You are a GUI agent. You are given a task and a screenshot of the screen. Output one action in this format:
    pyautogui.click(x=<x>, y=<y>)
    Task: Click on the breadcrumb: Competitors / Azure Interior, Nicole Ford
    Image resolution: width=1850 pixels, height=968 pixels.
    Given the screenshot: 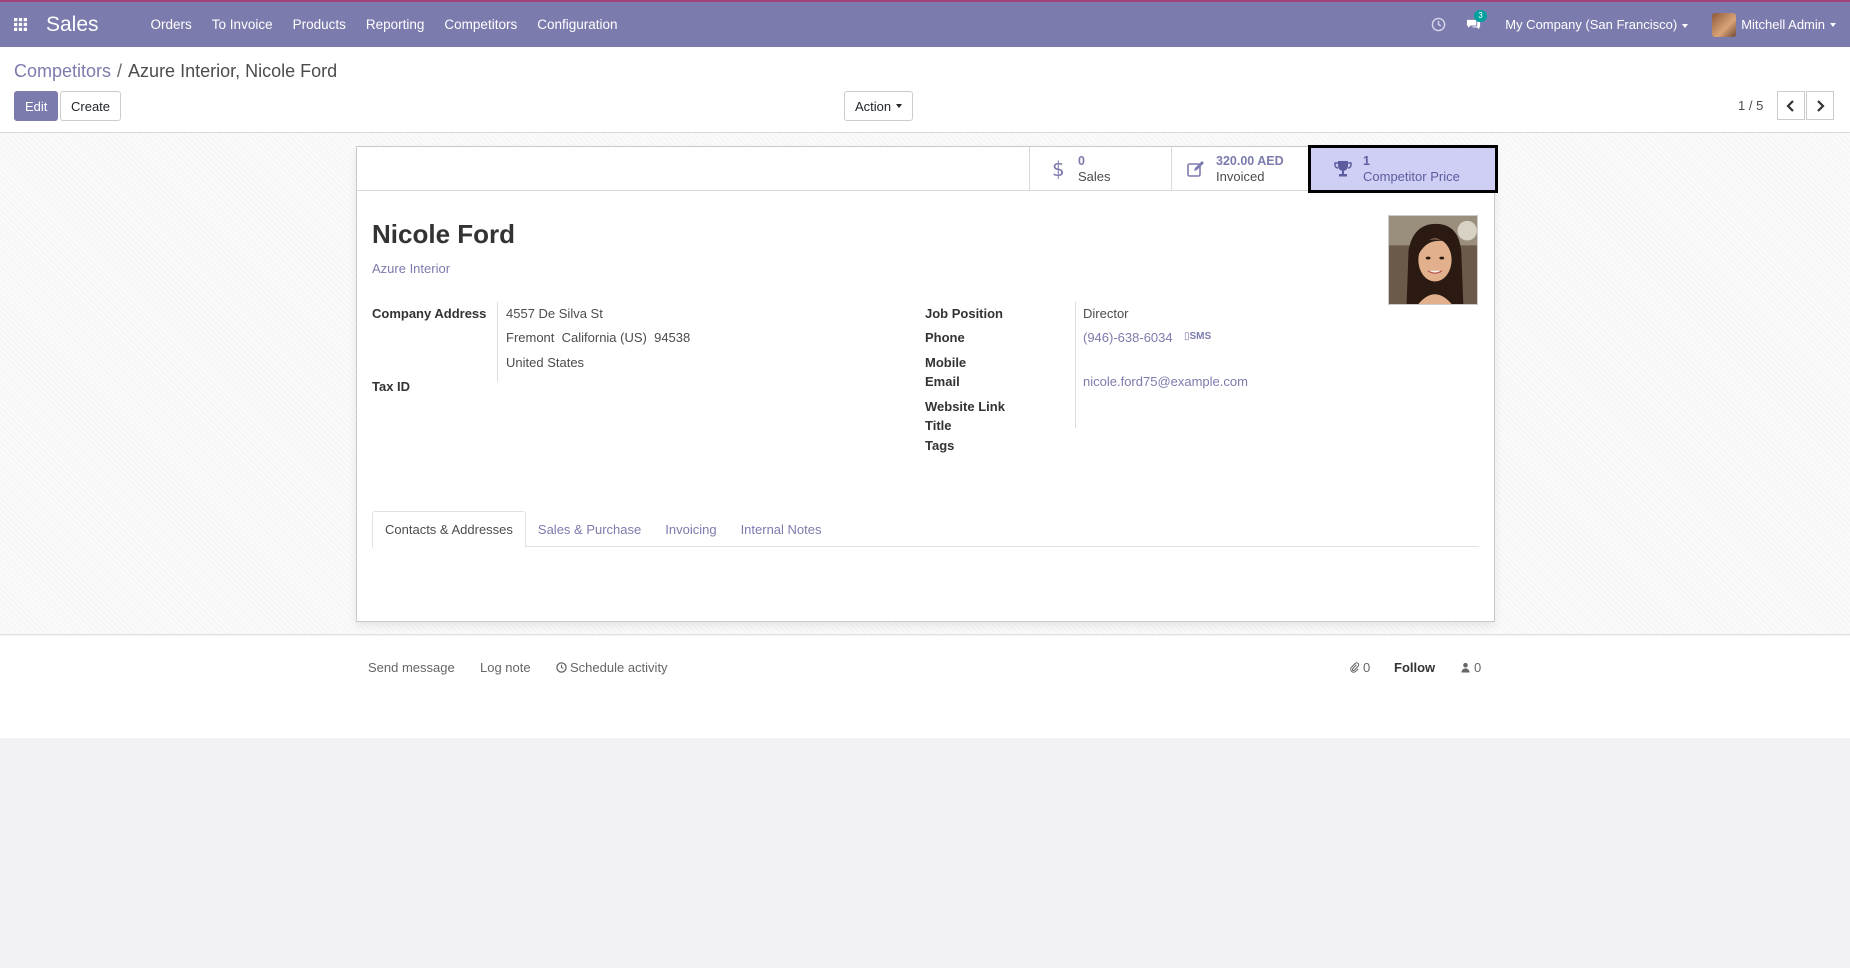 What is the action you would take?
    pyautogui.click(x=175, y=71)
    